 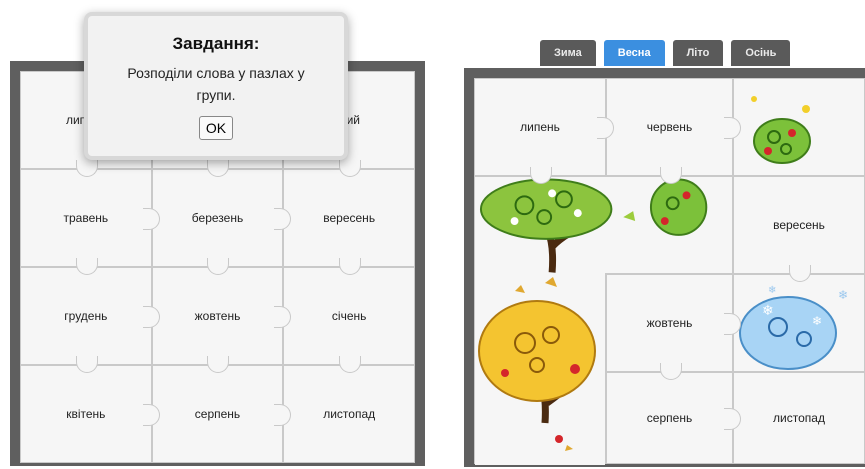 What do you see at coordinates (216, 43) in the screenshot?
I see `dialog-title: Завдання:` at bounding box center [216, 43].